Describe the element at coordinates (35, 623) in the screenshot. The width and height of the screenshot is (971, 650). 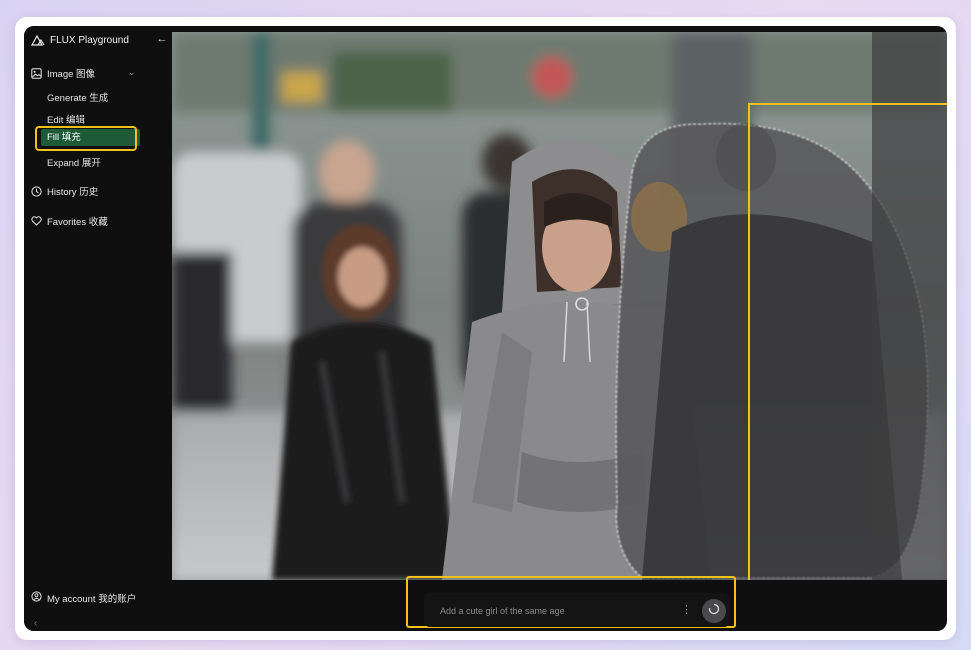
I see `chevron-left-icon: ‹` at that location.